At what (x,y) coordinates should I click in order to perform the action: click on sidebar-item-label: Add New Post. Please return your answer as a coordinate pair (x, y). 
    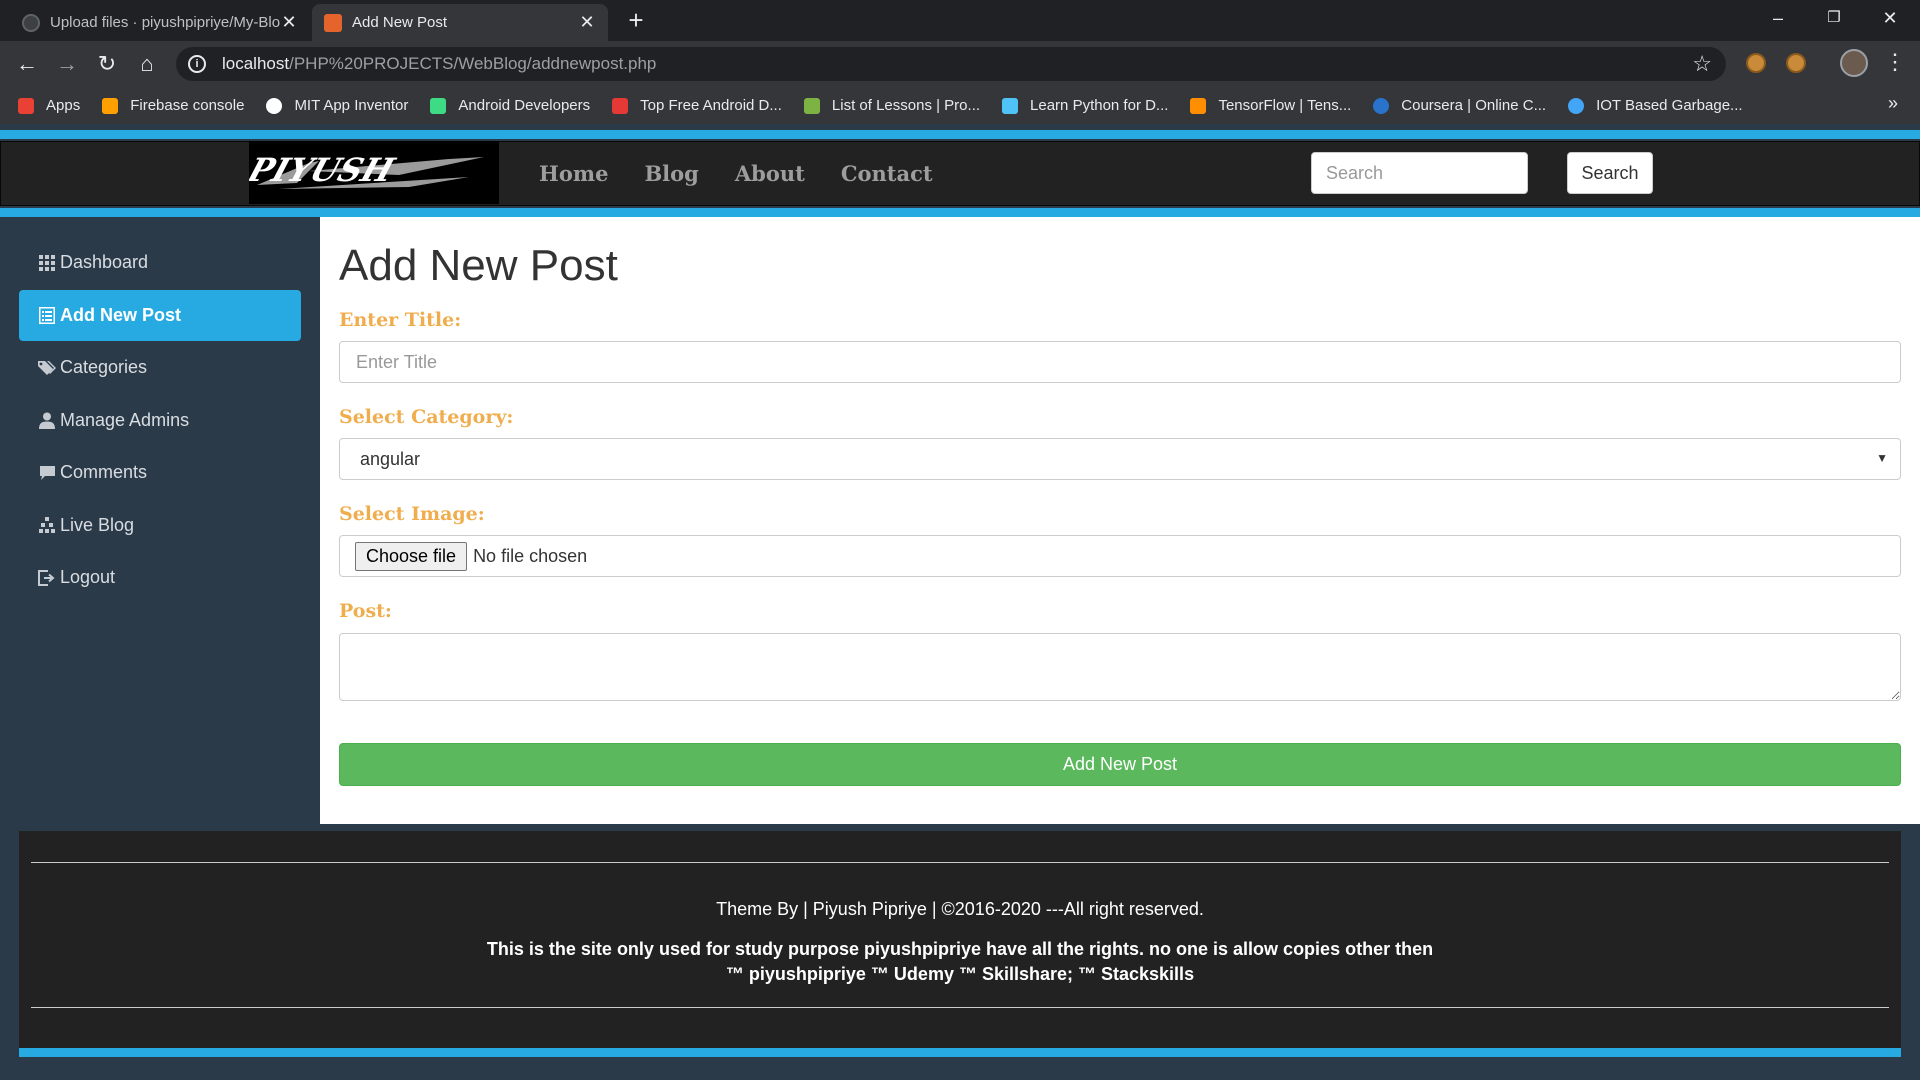
    Looking at the image, I should click on (121, 314).